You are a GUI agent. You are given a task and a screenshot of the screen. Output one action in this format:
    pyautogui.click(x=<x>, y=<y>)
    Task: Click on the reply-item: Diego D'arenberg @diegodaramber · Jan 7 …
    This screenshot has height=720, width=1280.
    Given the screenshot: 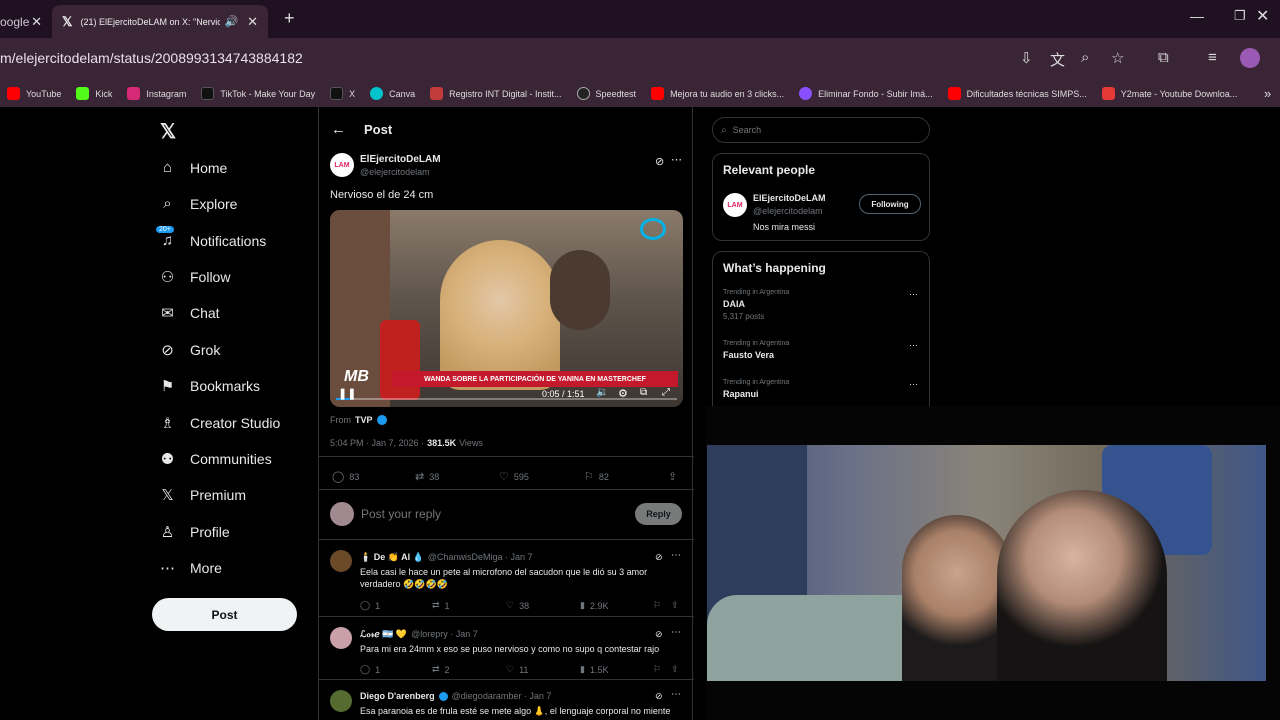 What is the action you would take?
    pyautogui.click(x=506, y=699)
    